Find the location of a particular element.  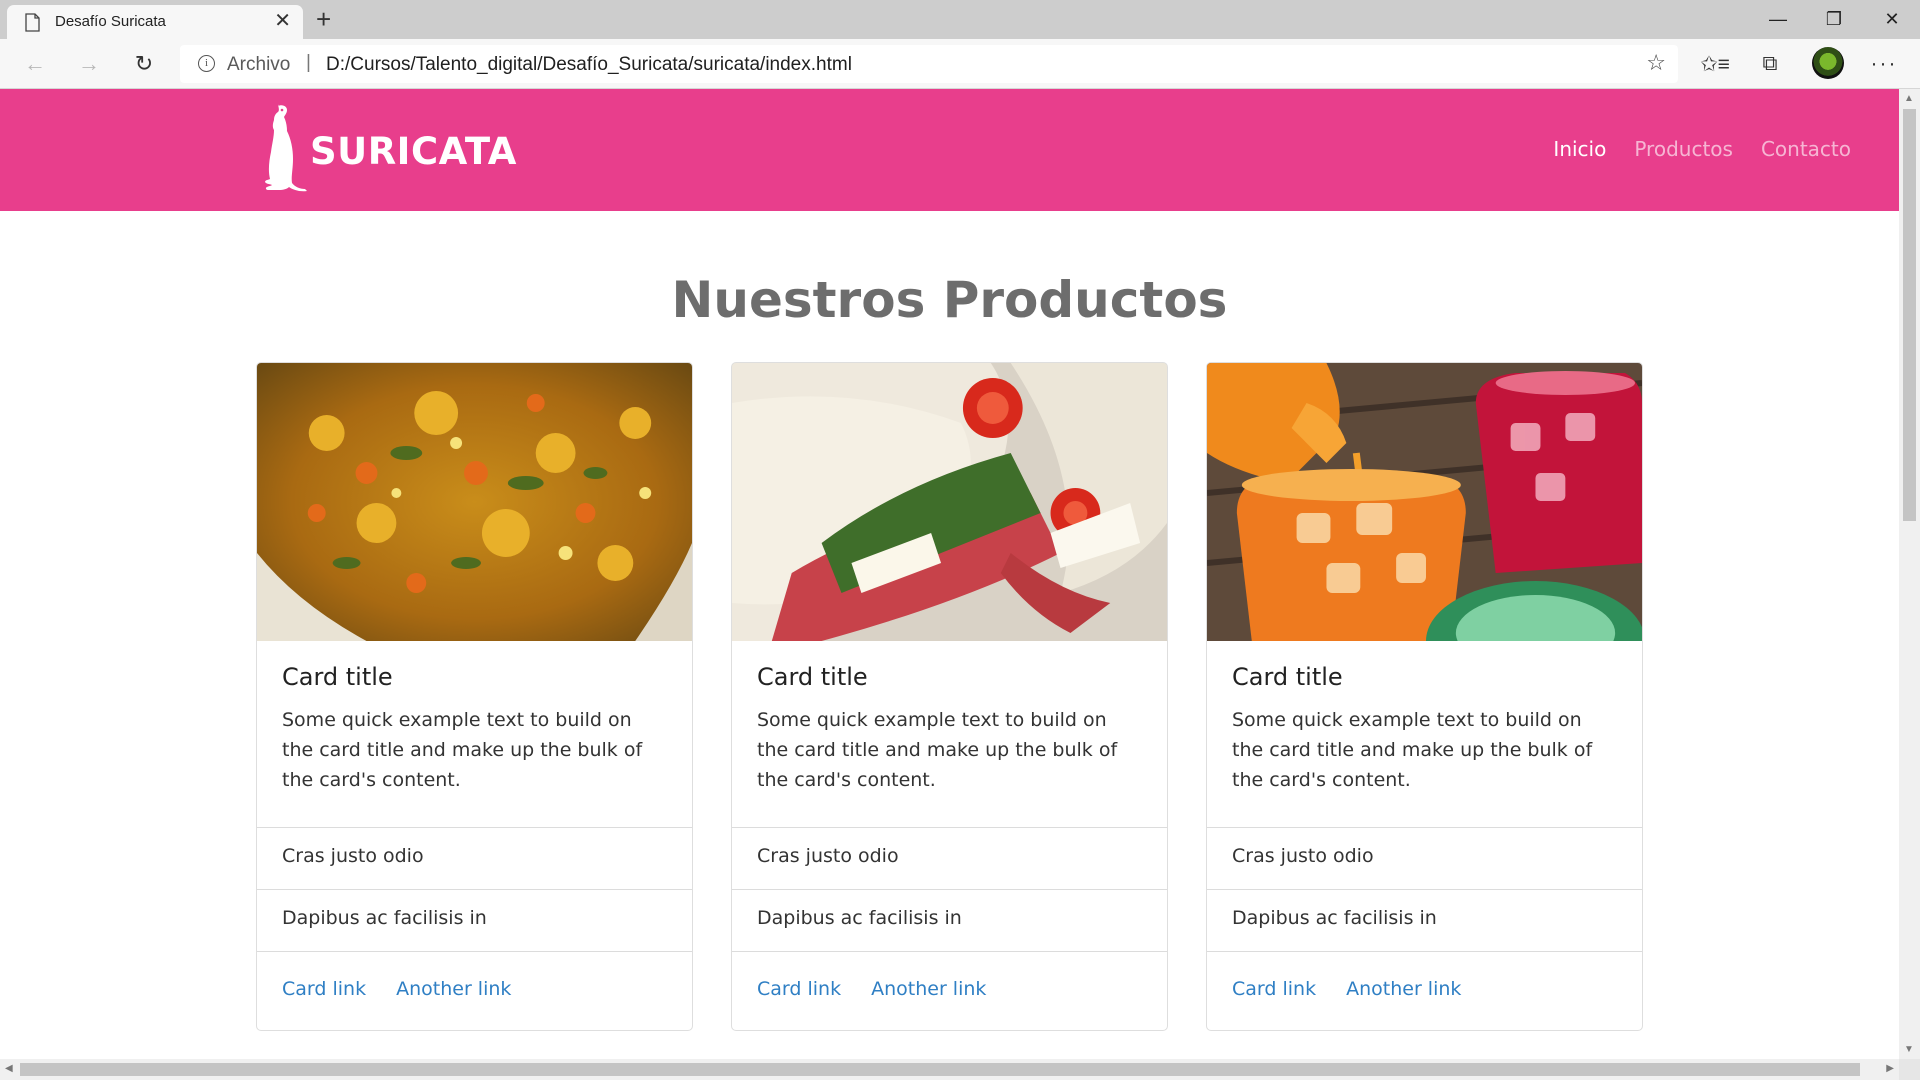

collections-icon: ⧉ is located at coordinates (1770, 64).